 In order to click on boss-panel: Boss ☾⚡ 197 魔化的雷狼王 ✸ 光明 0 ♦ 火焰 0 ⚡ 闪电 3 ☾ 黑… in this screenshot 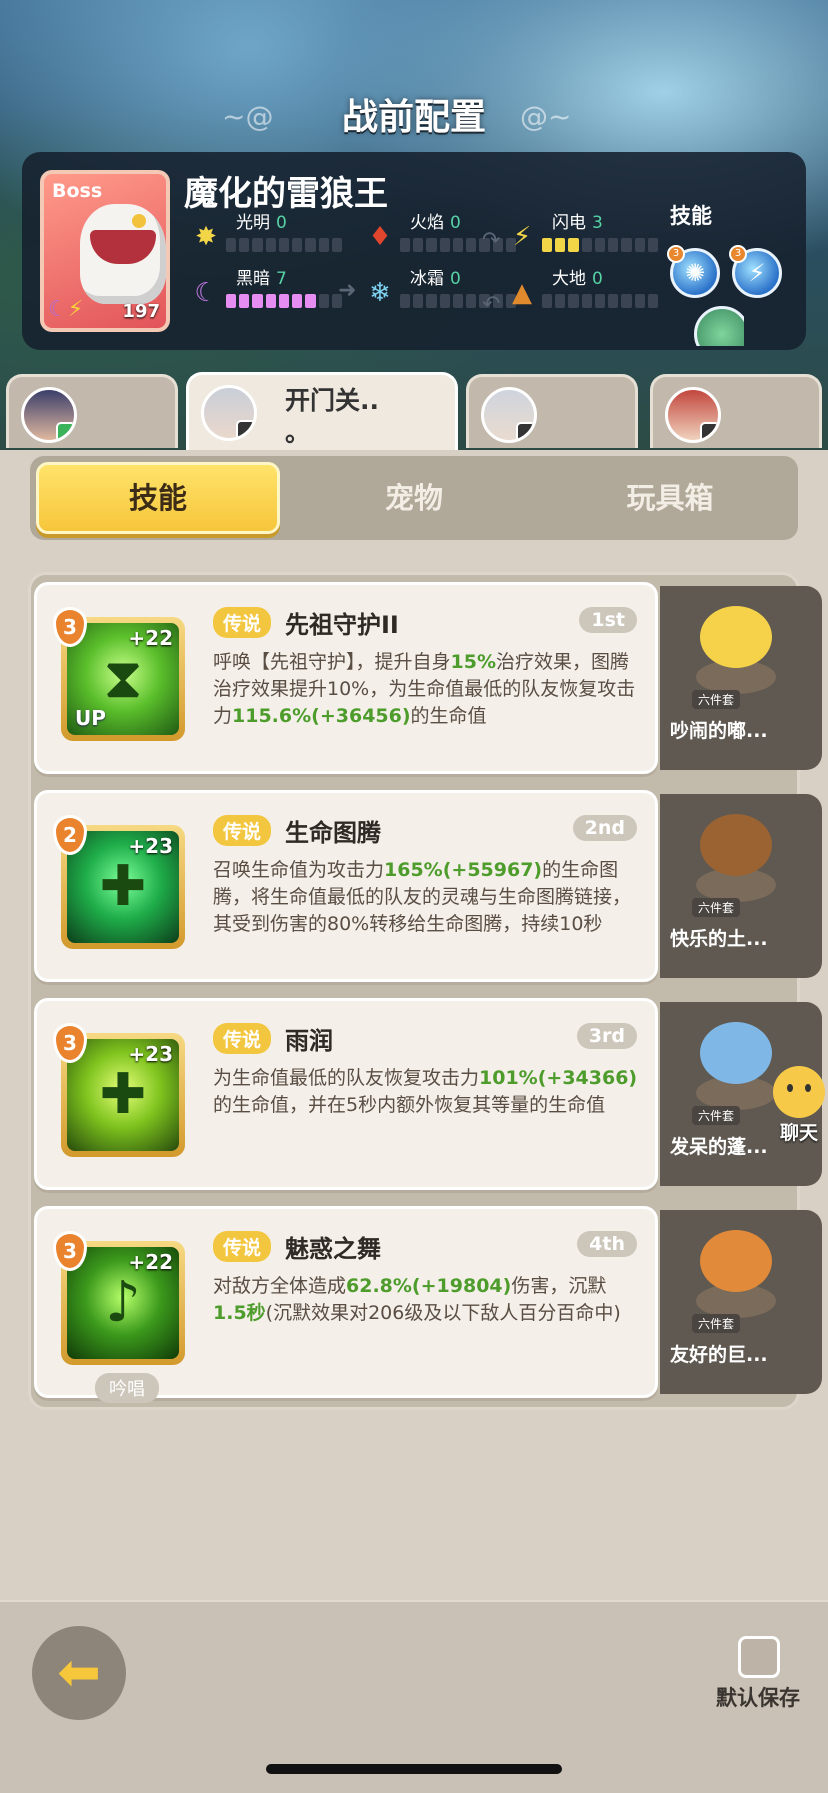, I will do `click(414, 251)`.